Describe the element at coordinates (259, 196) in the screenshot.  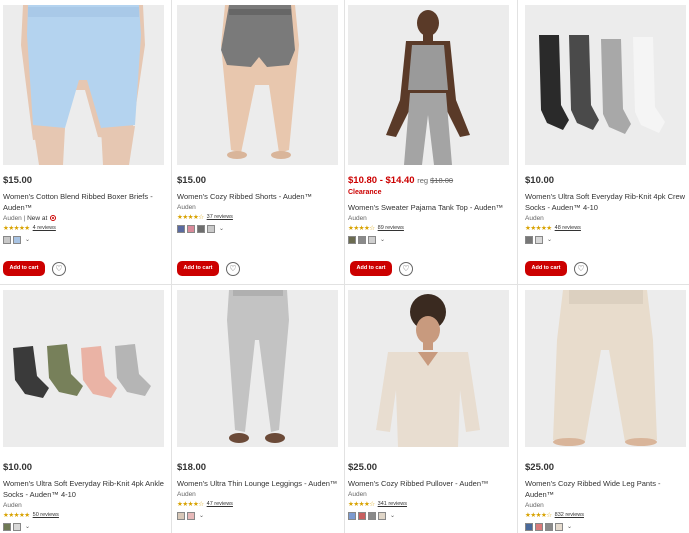
I see `product-title: Women's Cozy Ribbed Shorts - Auden™` at that location.